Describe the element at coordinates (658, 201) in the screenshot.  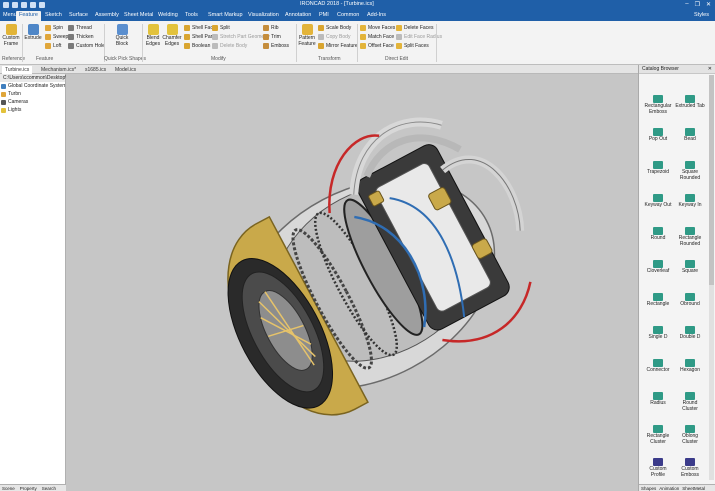
I see `catalog-item-keyway-out: Keyway Out` at that location.